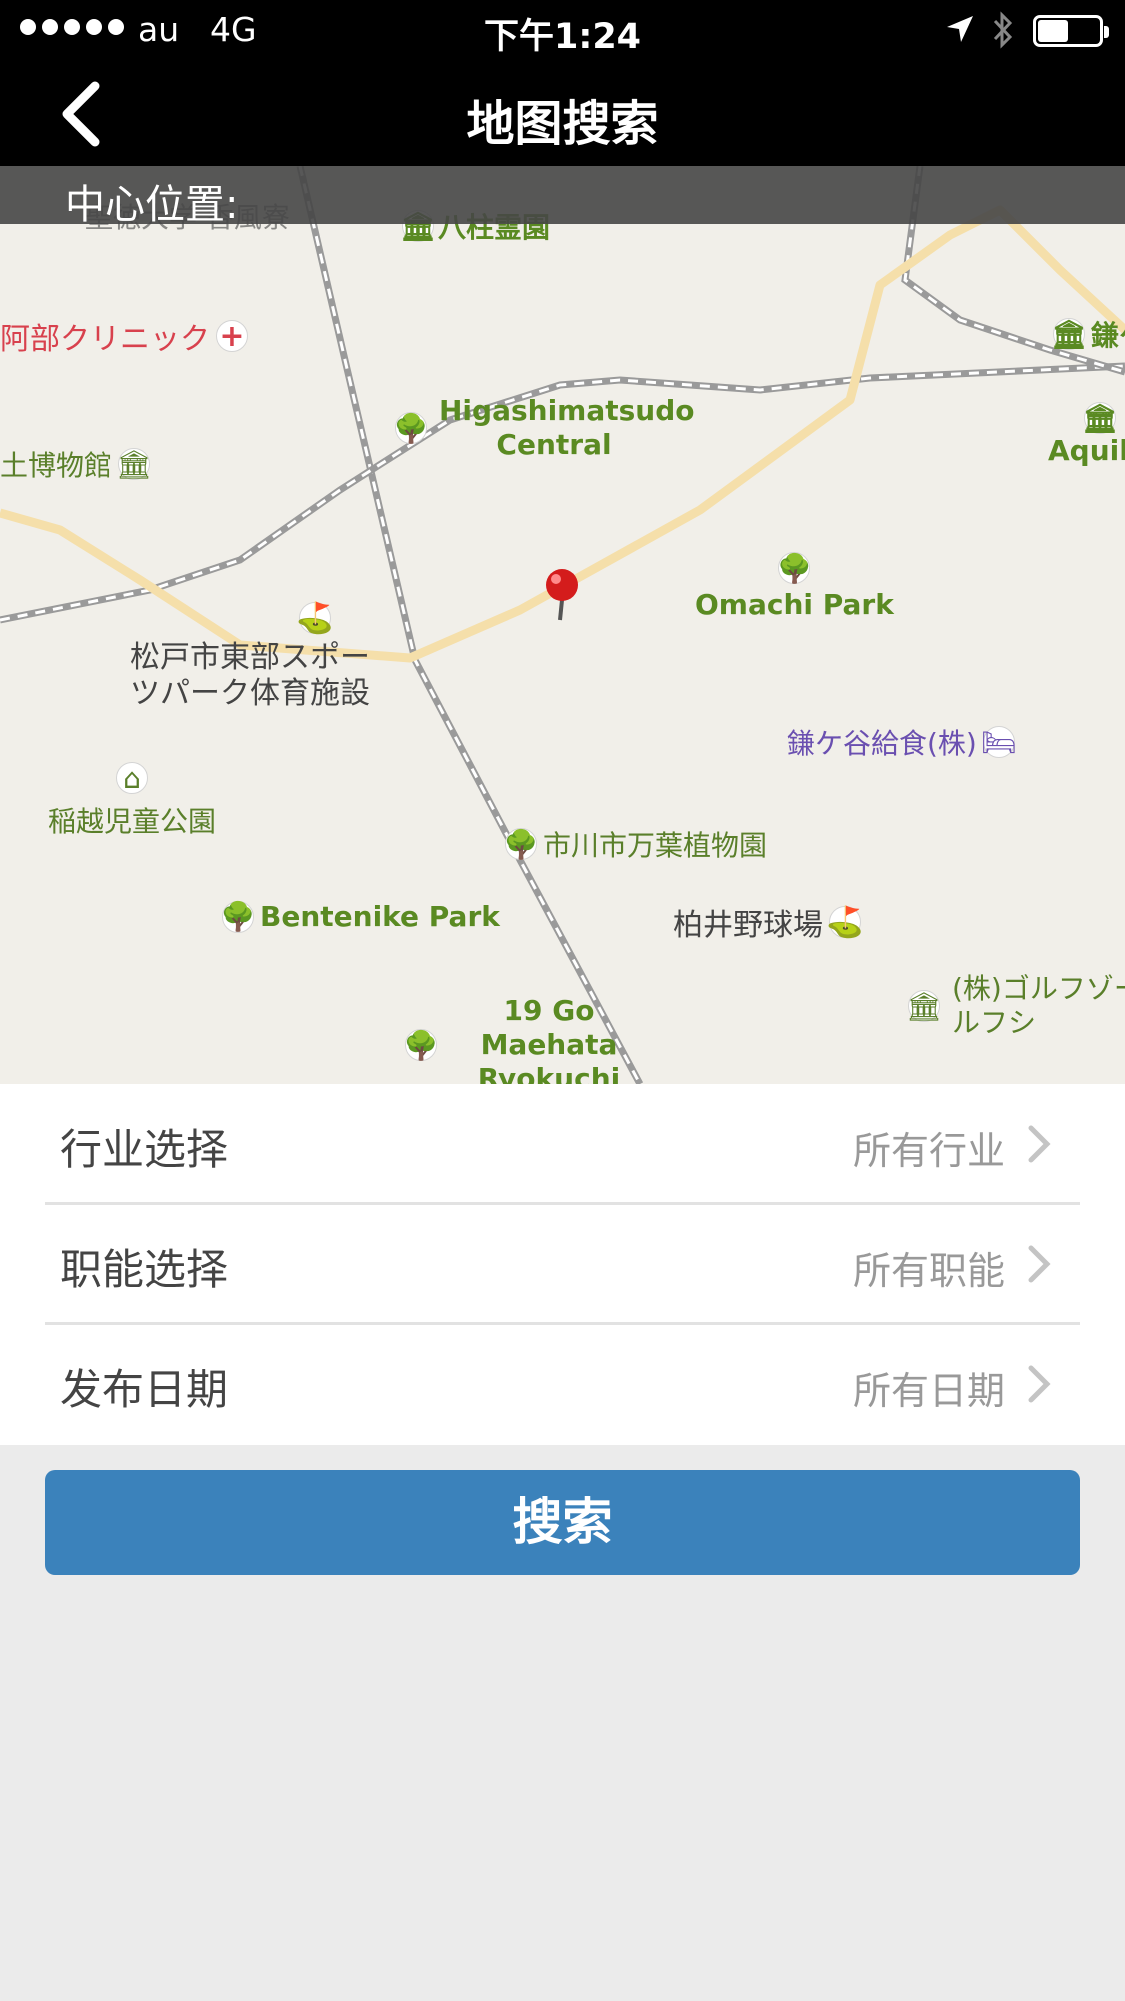 This screenshot has width=1125, height=2001. What do you see at coordinates (928, 1391) in the screenshot?
I see `filter-value: 所有日期` at bounding box center [928, 1391].